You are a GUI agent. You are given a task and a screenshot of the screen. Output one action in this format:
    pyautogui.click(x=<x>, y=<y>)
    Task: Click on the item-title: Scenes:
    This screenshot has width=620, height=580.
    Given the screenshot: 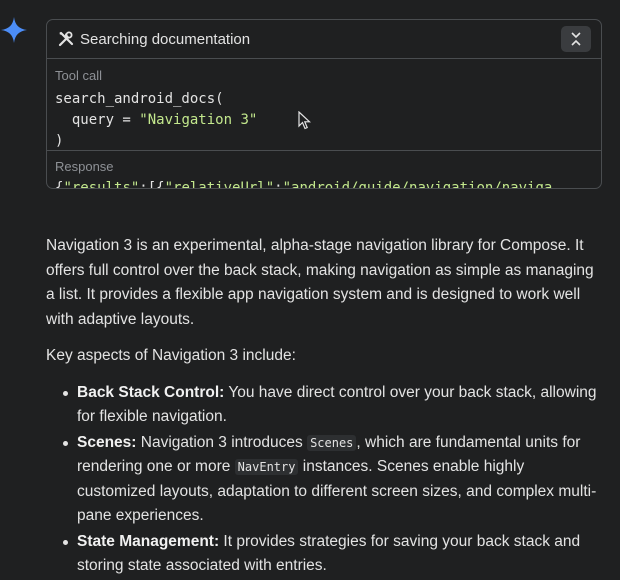 What is the action you would take?
    pyautogui.click(x=107, y=442)
    